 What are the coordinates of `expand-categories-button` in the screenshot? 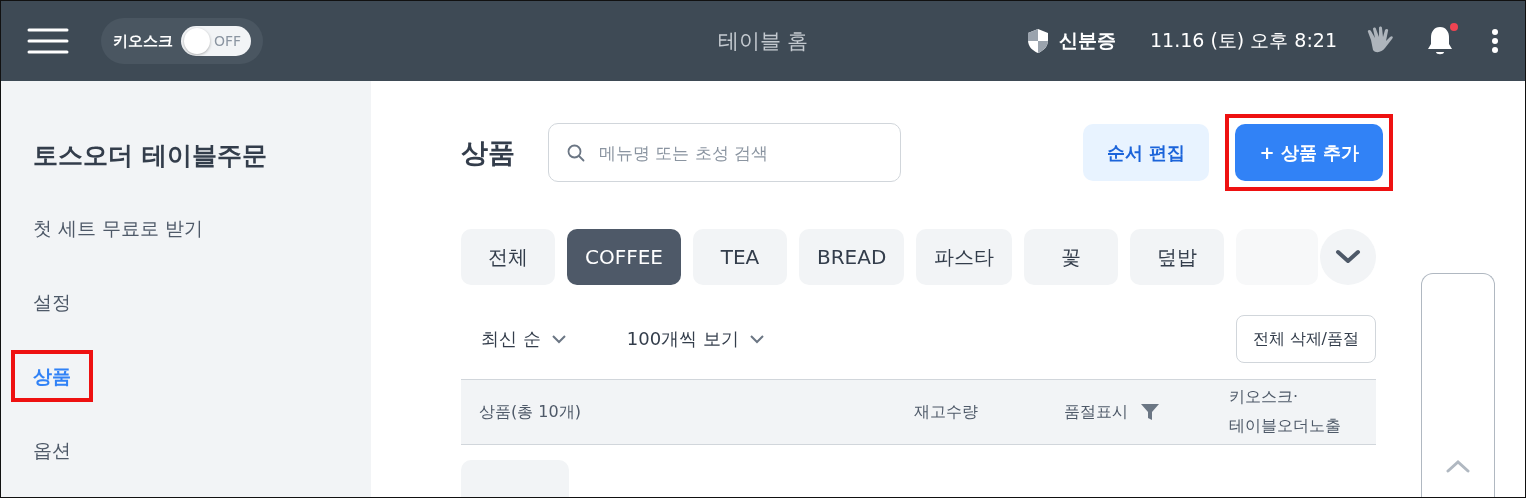 It's located at (1348, 257).